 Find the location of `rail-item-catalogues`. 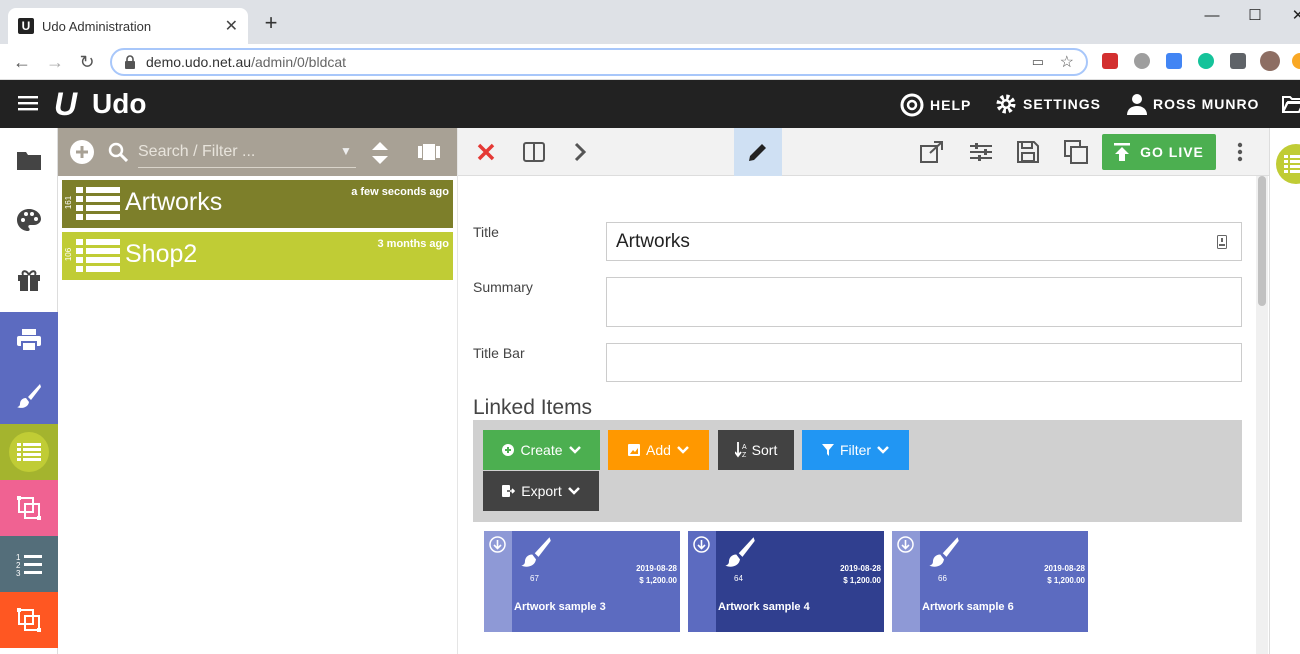

rail-item-catalogues is located at coordinates (29, 452).